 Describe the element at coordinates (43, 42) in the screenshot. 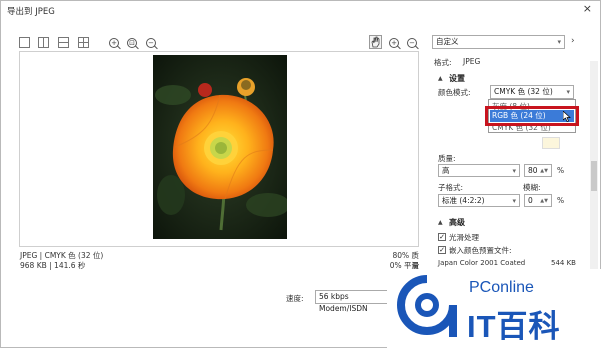

I see `split-vertical-view-button` at that location.